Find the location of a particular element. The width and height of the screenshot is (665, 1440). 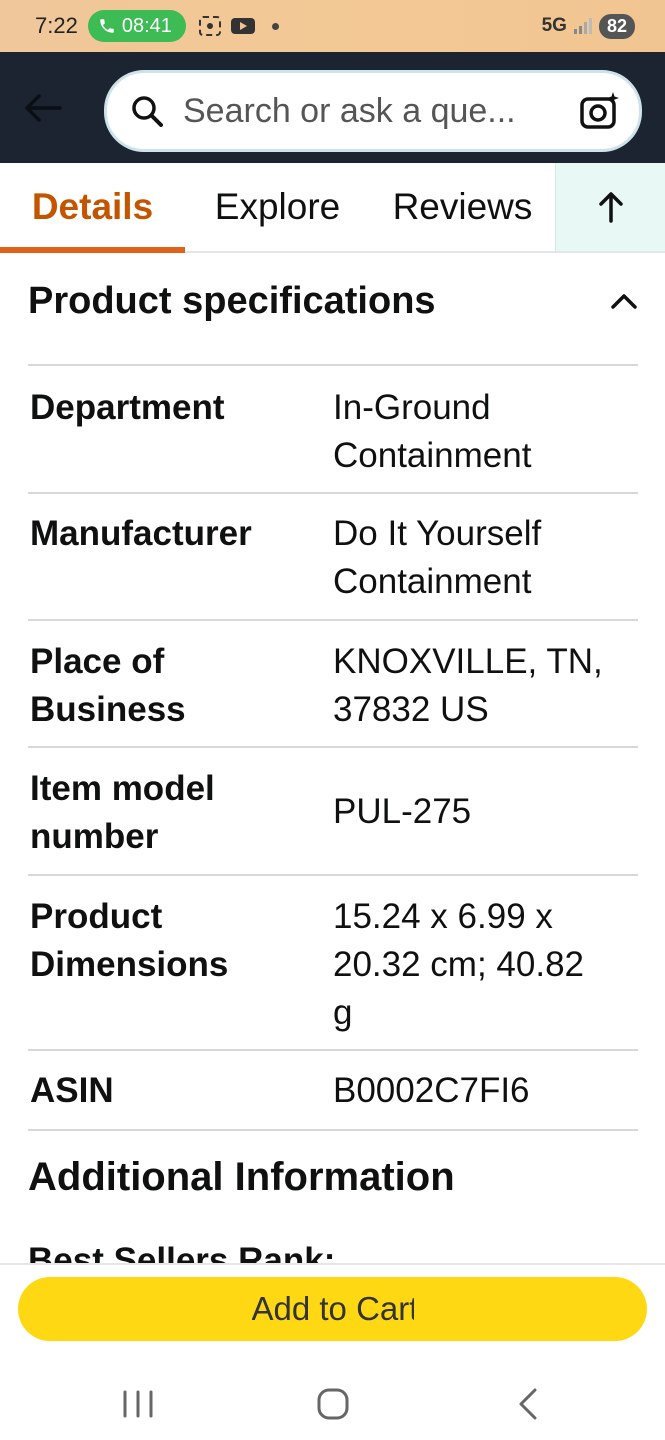

spec-label: Department is located at coordinates (127, 407).